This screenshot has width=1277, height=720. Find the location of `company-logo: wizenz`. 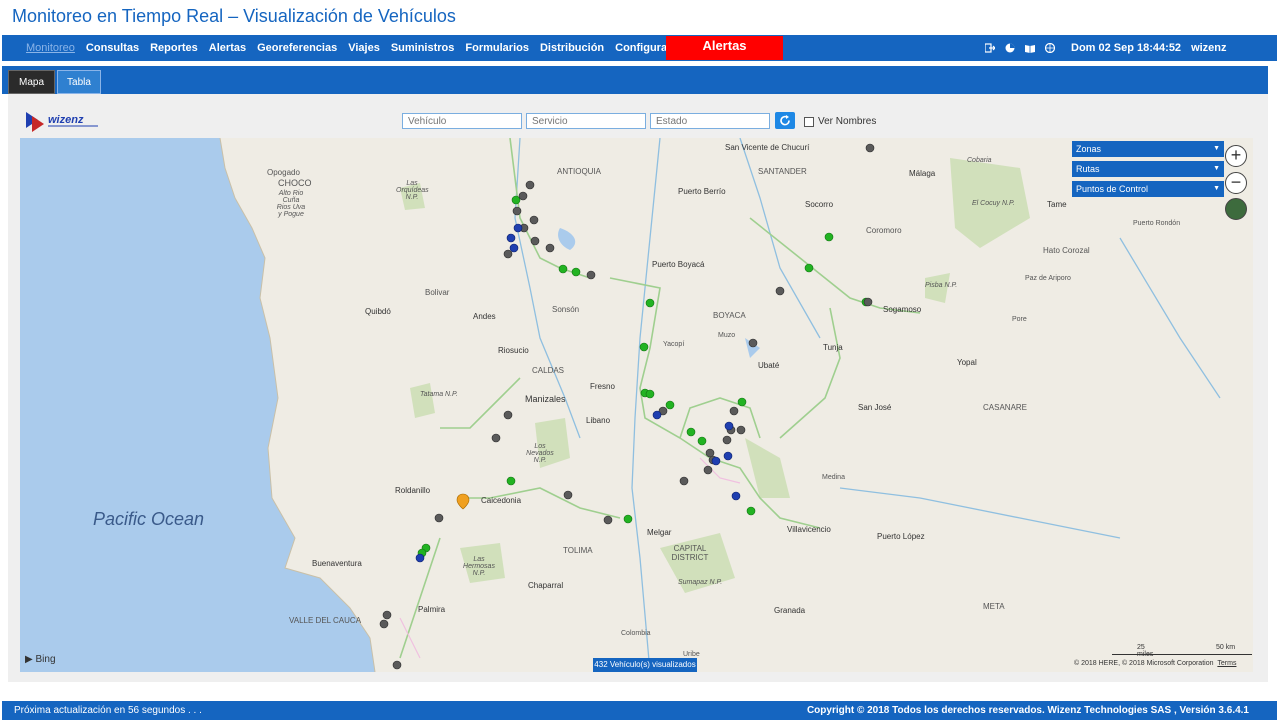

company-logo: wizenz is located at coordinates (62, 120).